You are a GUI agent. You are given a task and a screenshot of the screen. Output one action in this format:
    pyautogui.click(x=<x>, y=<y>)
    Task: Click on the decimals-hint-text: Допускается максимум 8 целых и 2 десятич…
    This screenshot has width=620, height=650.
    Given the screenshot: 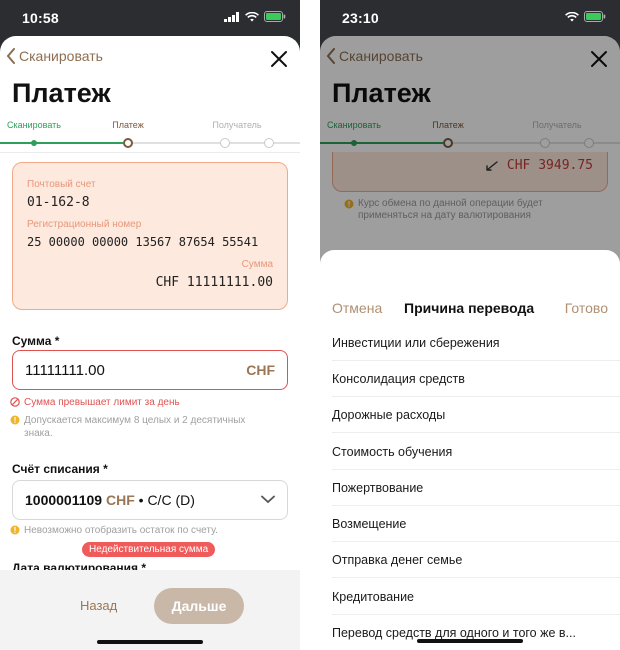 What is the action you would take?
    pyautogui.click(x=135, y=427)
    